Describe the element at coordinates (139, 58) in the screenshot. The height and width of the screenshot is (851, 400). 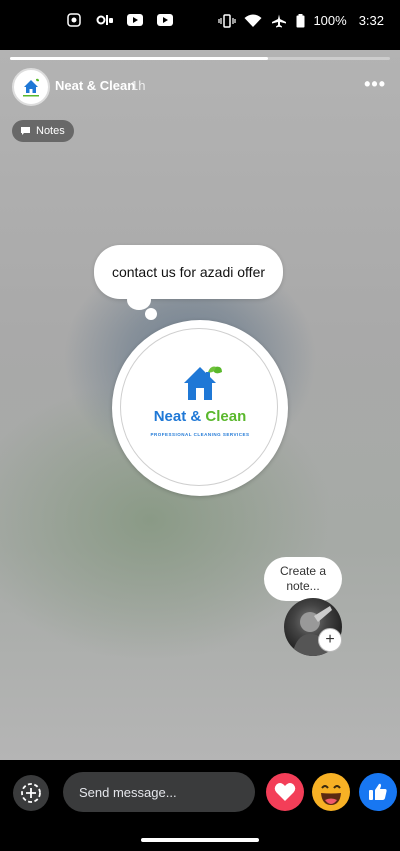
I see `story-progress-fill` at that location.